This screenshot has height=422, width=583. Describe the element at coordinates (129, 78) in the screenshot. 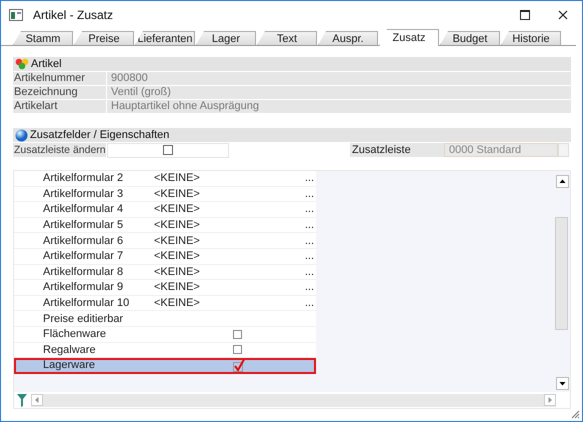

I see `field-value: 900800` at that location.